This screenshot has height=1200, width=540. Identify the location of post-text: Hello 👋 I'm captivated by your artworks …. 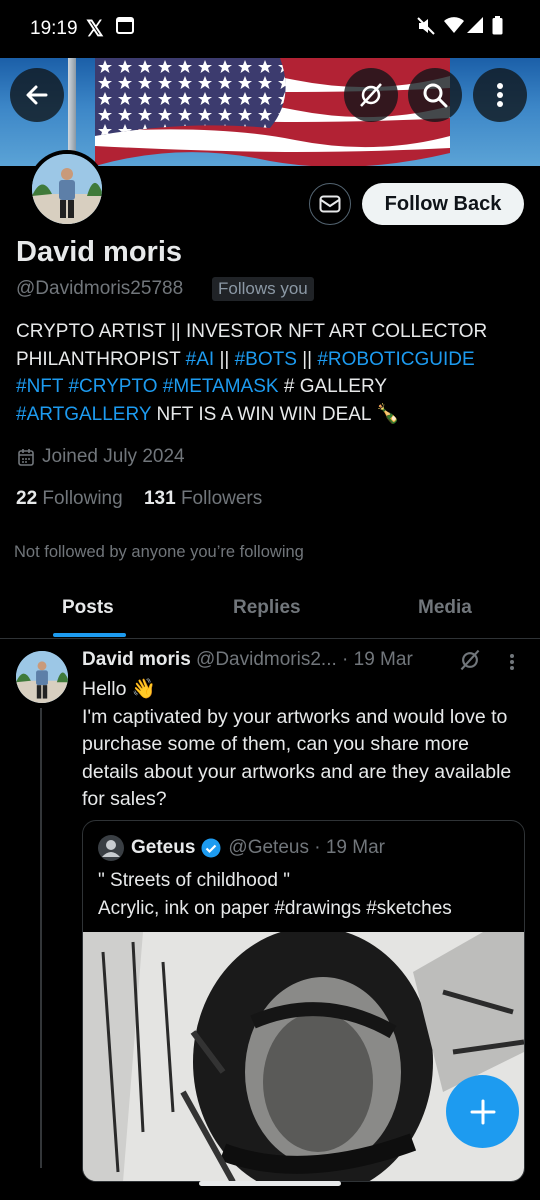
(304, 745).